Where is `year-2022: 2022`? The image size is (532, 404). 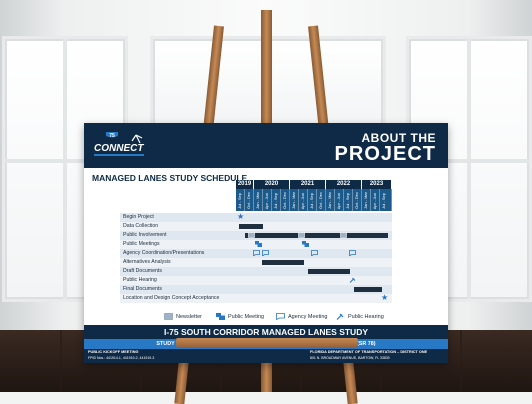
year-2022: 2022 is located at coordinates (344, 184).